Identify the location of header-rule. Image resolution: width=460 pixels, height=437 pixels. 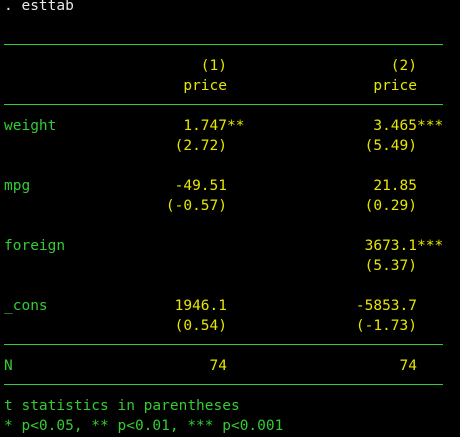
(223, 104).